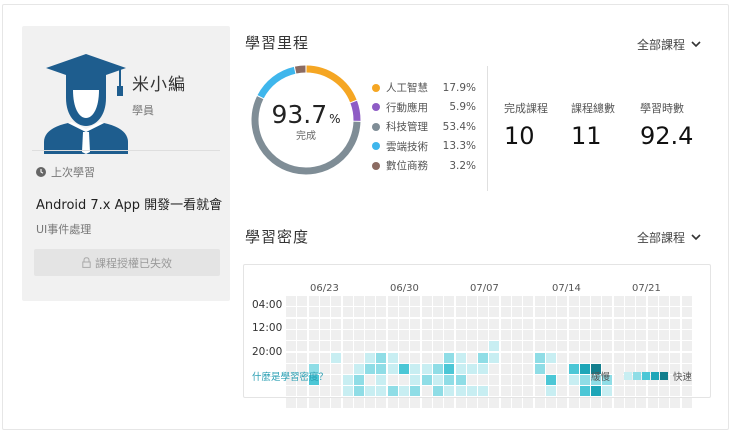 The image size is (732, 434). I want to click on chevron-down-icon, so click(696, 237).